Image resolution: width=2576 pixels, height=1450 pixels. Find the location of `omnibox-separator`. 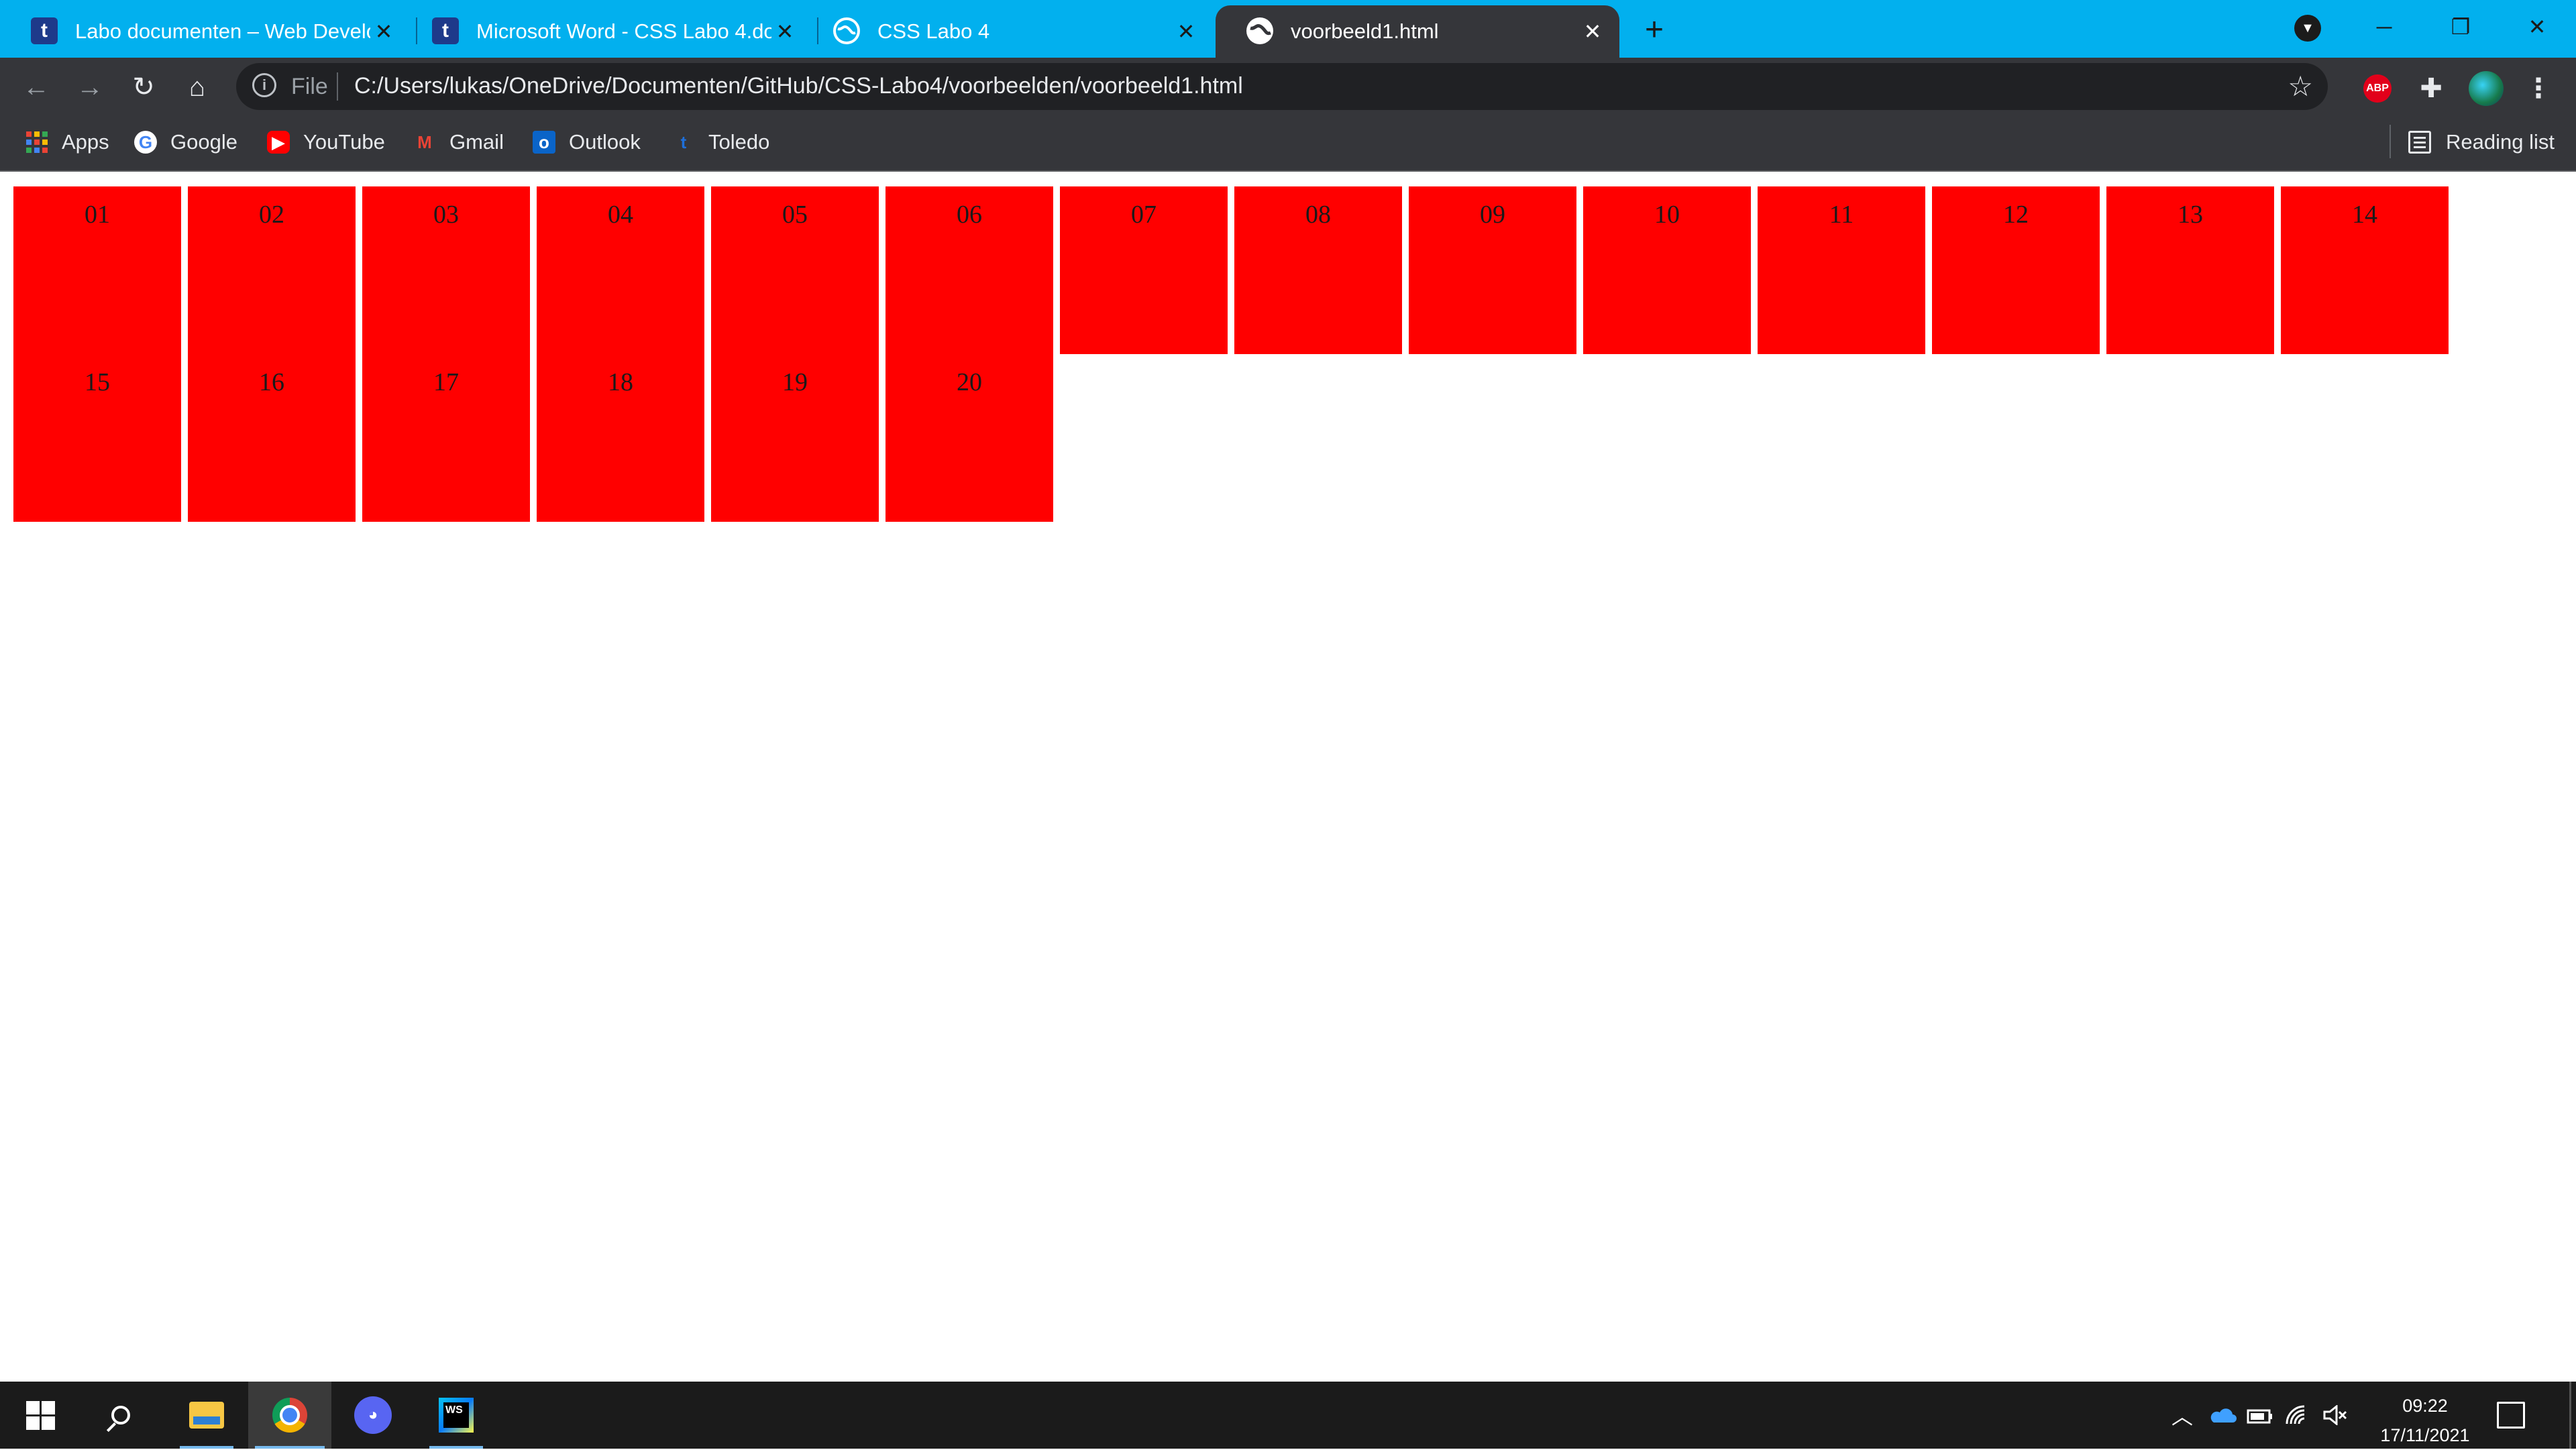

omnibox-separator is located at coordinates (337, 86).